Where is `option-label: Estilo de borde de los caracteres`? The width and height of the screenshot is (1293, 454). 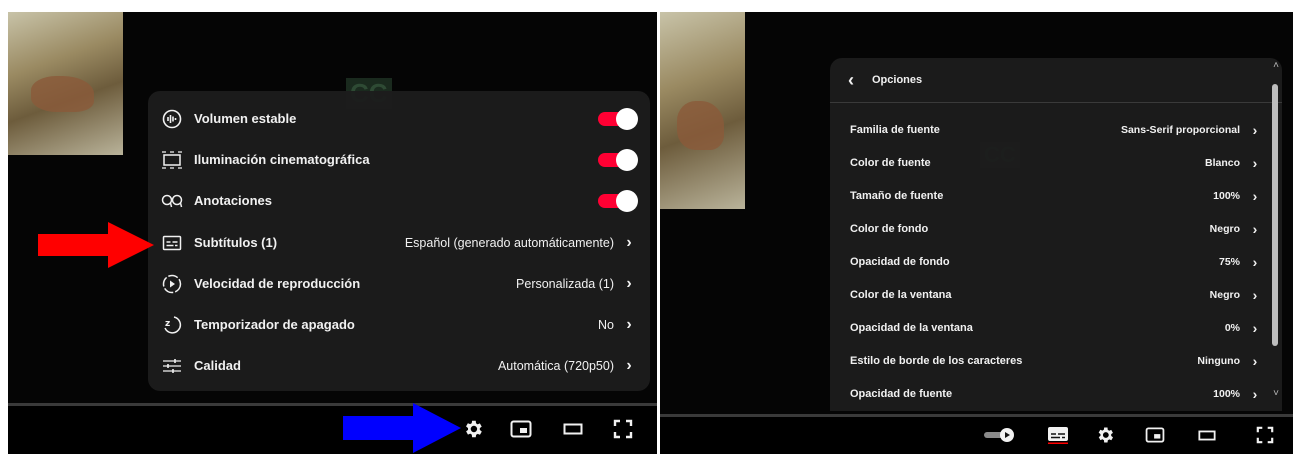 option-label: Estilo de borde de los caracteres is located at coordinates (936, 360).